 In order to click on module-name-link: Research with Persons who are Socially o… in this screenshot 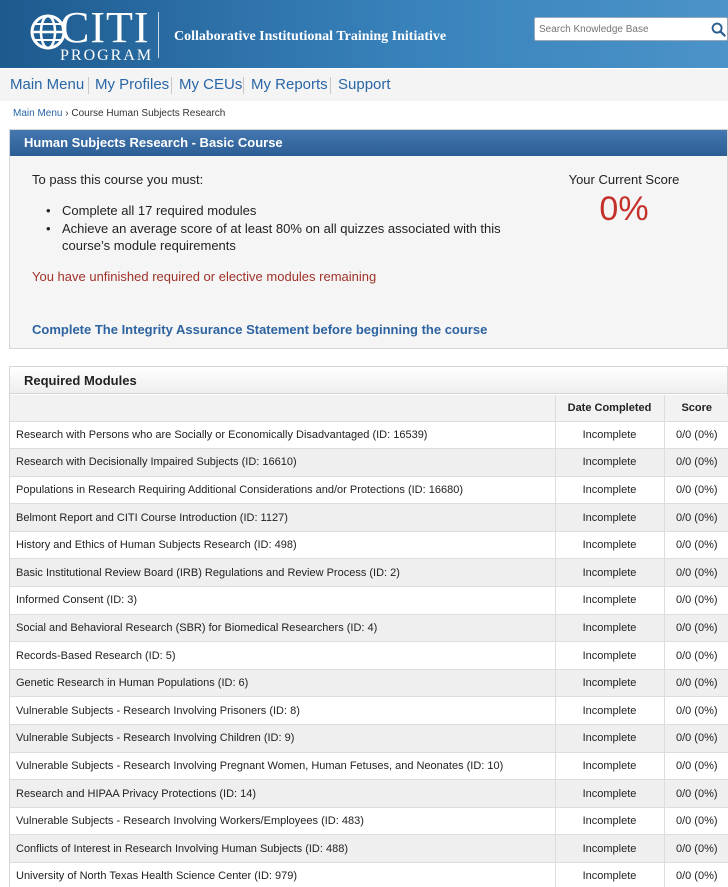, I will do `click(282, 435)`.